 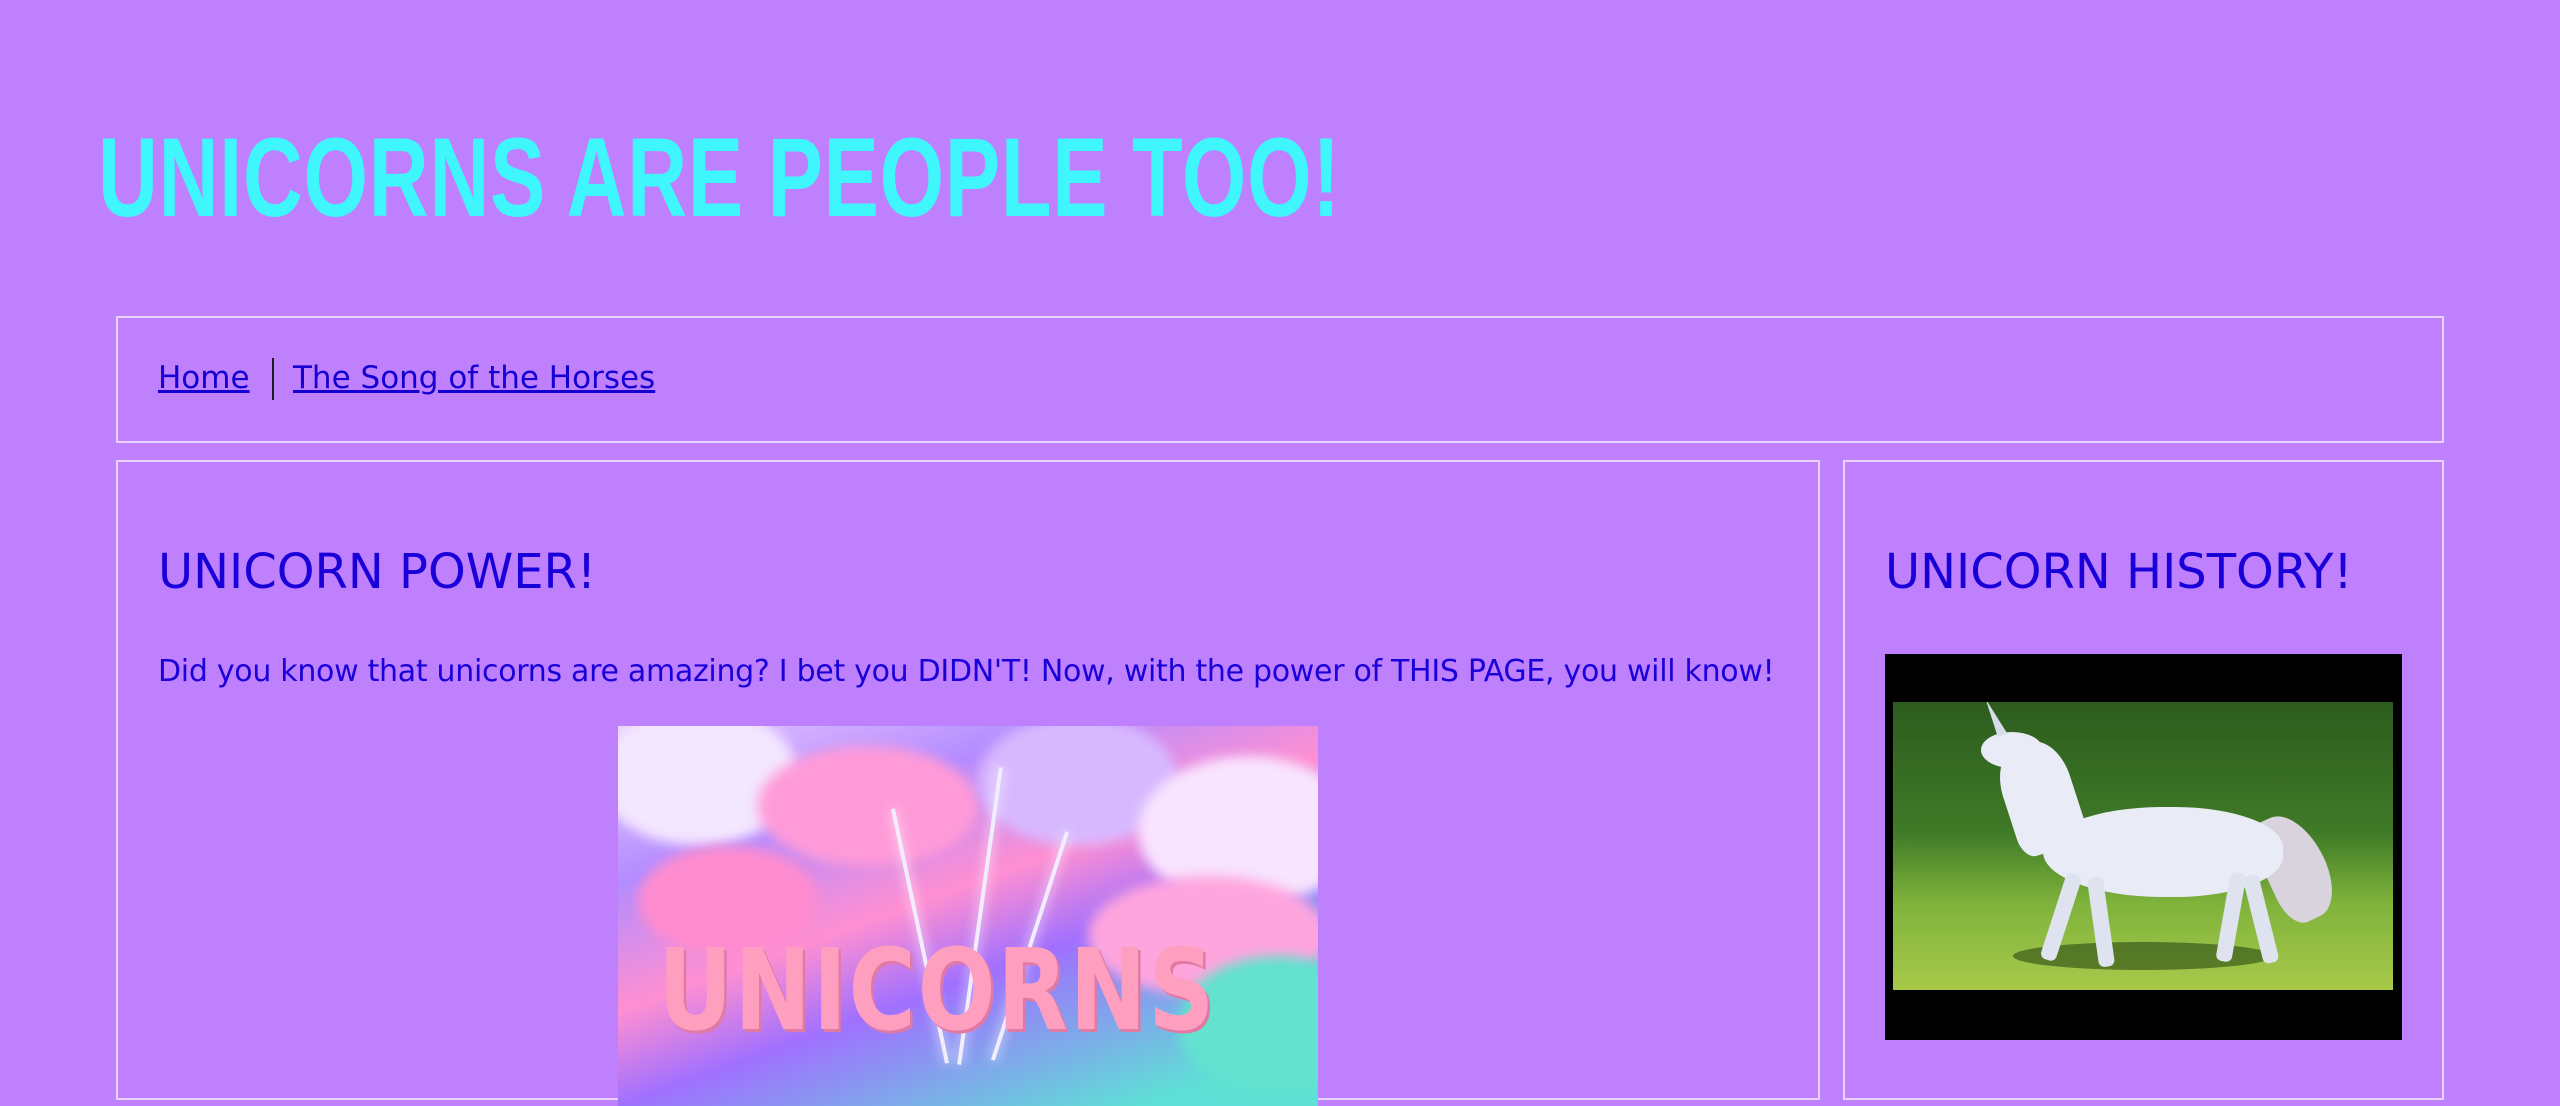 I want to click on nav-divider, so click(x=273, y=379).